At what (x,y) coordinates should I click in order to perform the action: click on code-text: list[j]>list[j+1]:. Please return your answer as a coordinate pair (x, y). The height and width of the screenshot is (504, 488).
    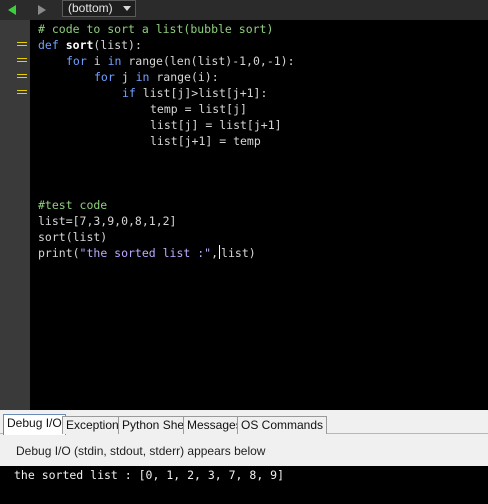
    Looking at the image, I should click on (201, 93).